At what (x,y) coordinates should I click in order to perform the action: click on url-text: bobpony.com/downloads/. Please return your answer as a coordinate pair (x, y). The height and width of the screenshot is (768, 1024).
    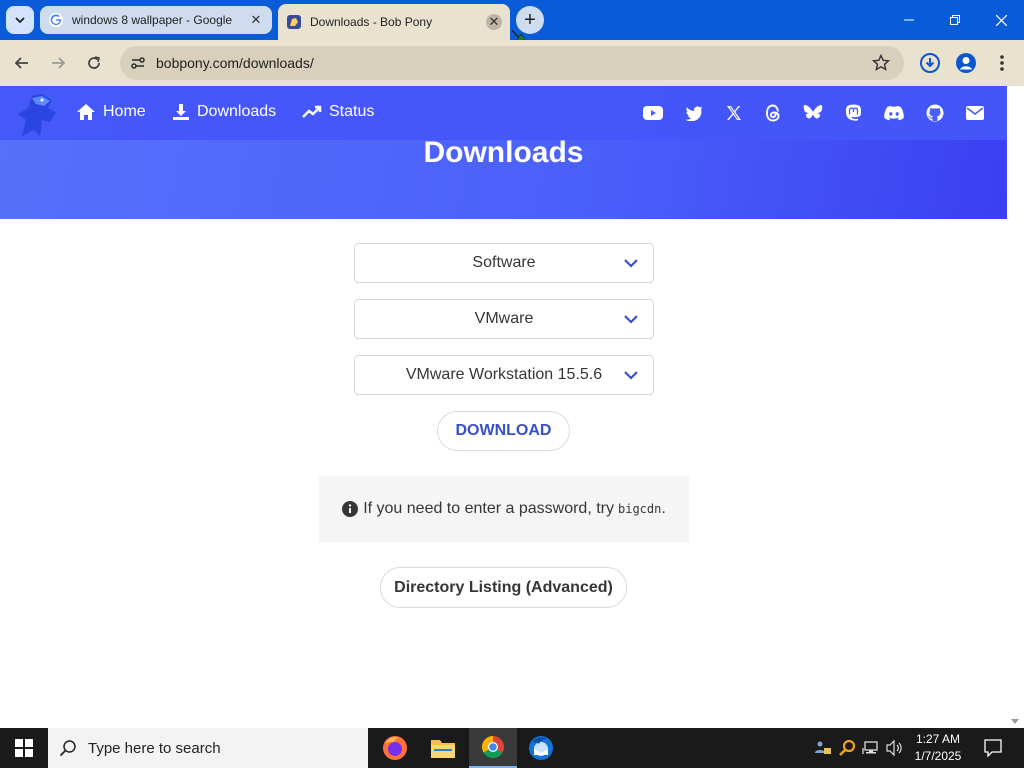
    Looking at the image, I should click on (235, 63).